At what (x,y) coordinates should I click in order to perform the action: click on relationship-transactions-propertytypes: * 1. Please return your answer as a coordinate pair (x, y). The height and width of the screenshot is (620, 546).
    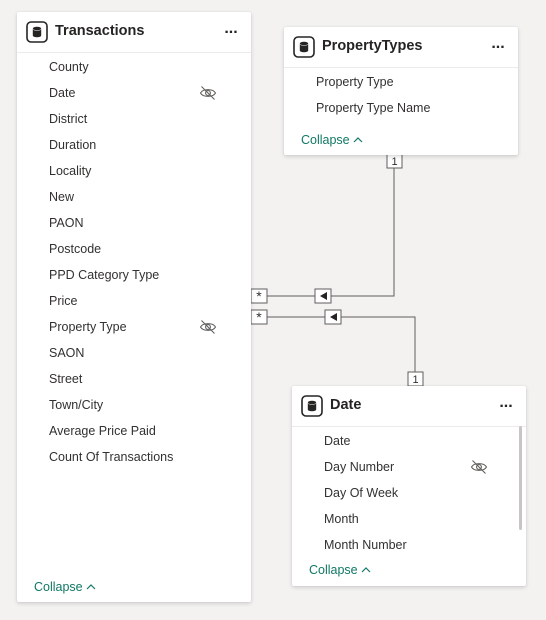
    Looking at the image, I should click on (326, 228).